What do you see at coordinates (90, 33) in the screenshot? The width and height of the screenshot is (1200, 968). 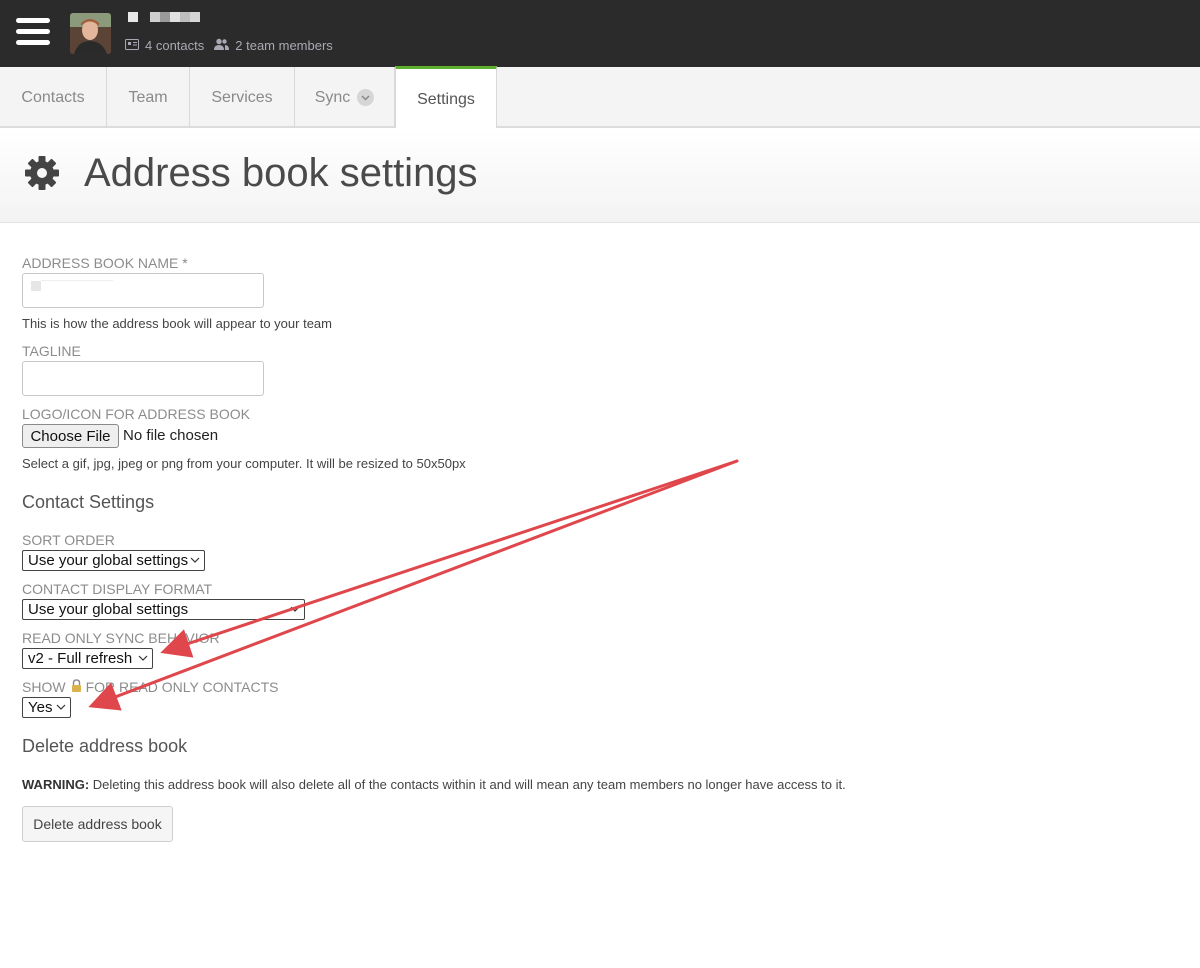 I see `avatar` at bounding box center [90, 33].